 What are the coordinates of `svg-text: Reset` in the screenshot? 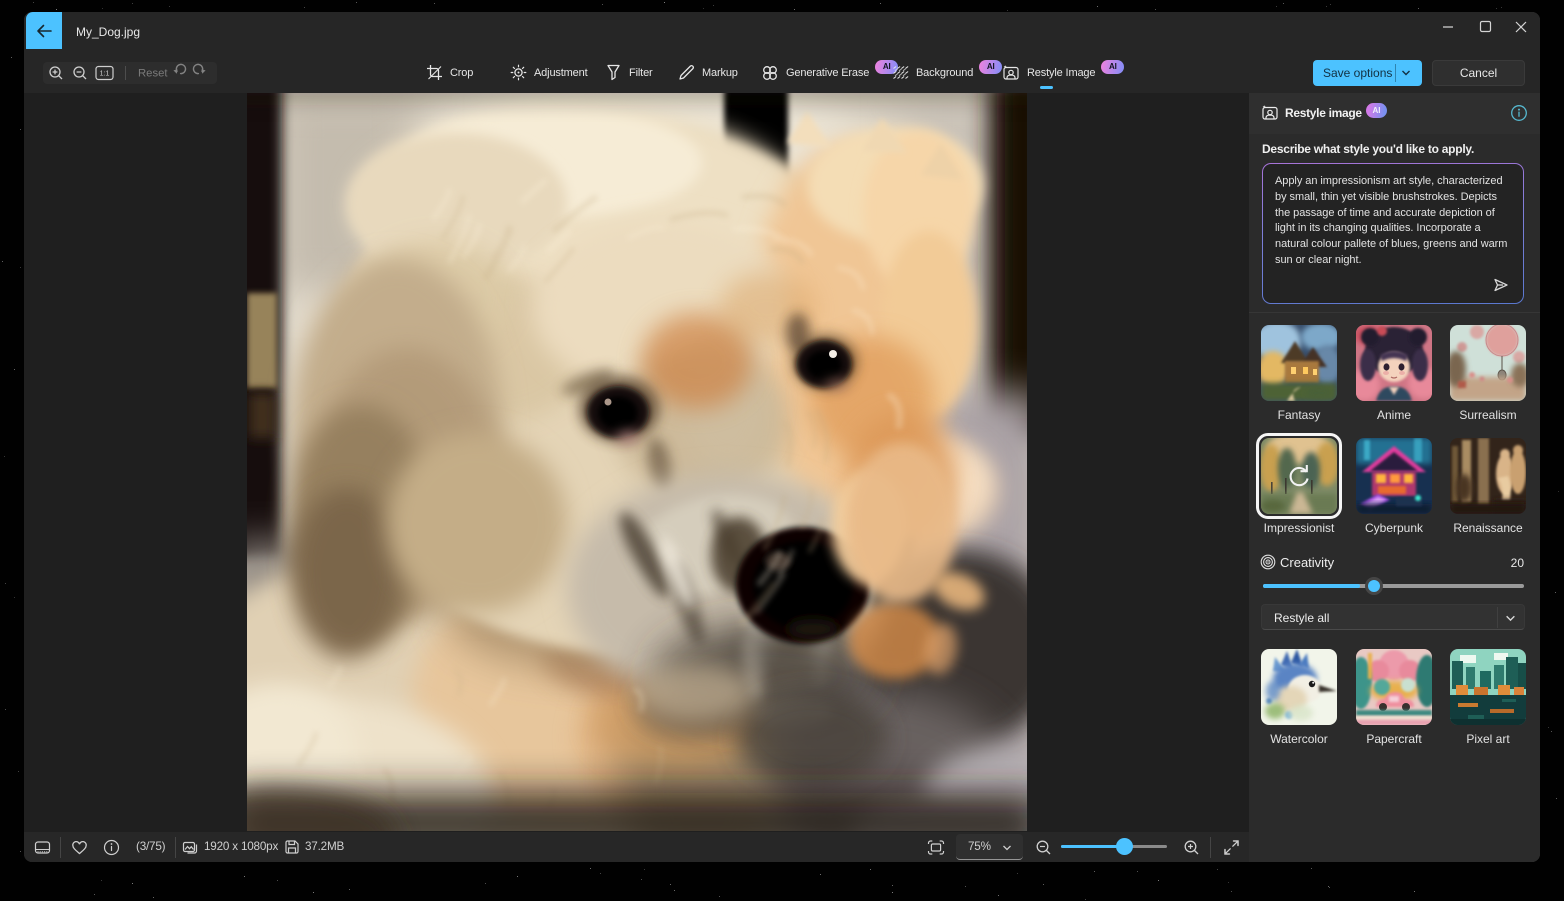 It's located at (153, 73).